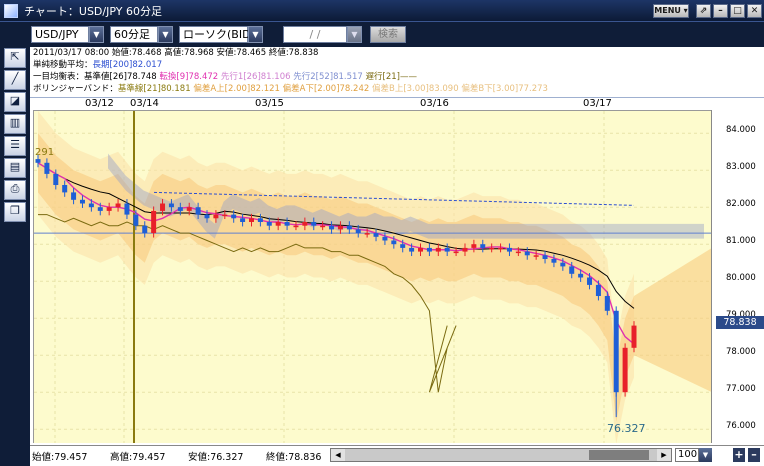  I want to click on table-icon: ▤, so click(15, 168).